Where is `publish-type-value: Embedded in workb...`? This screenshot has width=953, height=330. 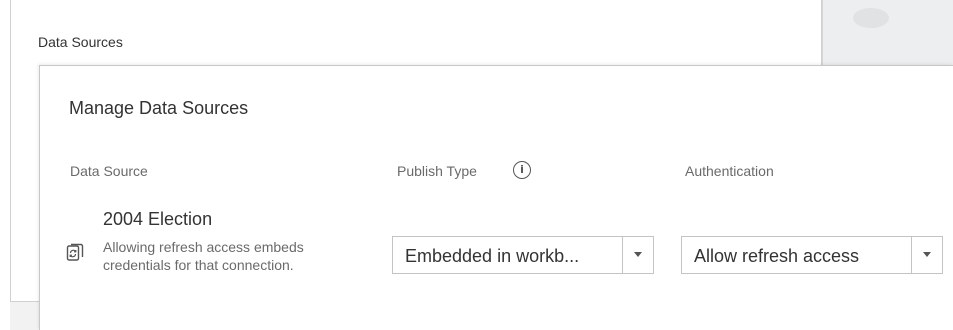
publish-type-value: Embedded in workb... is located at coordinates (492, 256).